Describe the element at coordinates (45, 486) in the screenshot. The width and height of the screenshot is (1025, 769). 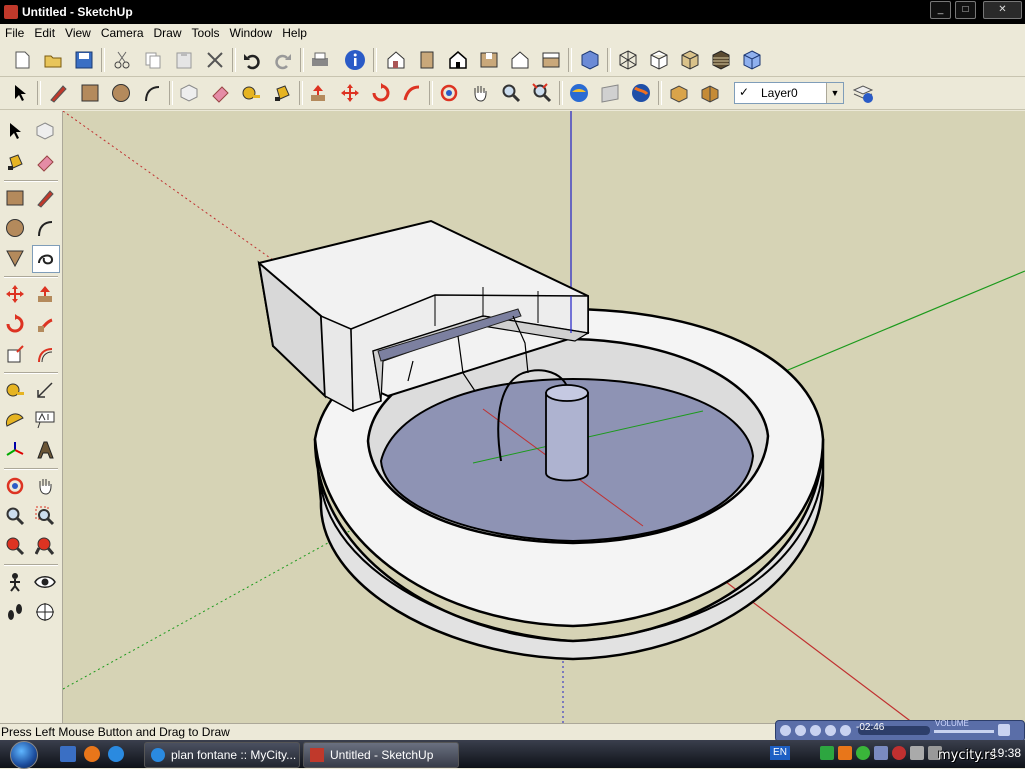
I see `pan-tool` at that location.